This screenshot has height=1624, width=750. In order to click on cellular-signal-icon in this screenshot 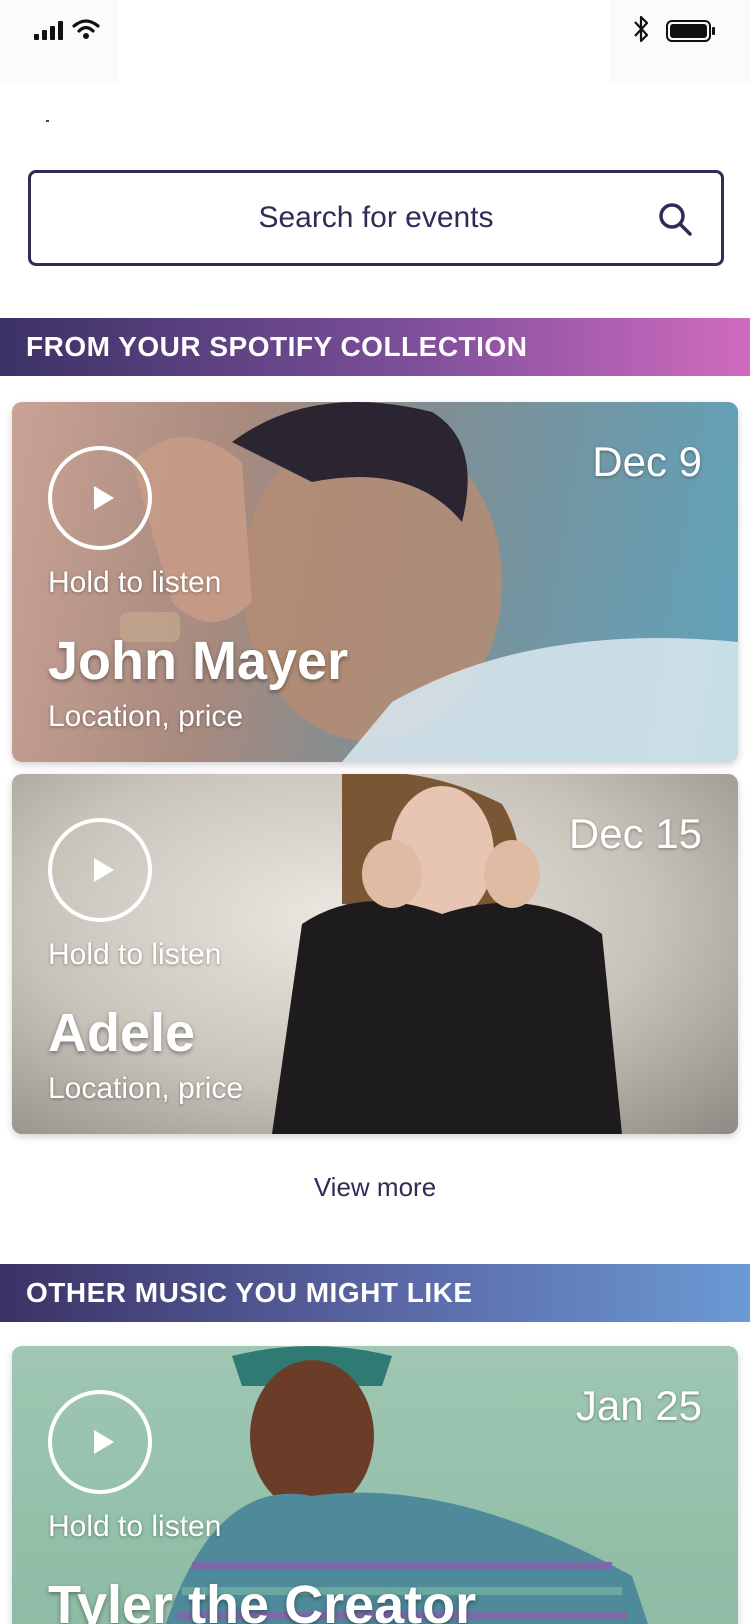, I will do `click(50, 30)`.